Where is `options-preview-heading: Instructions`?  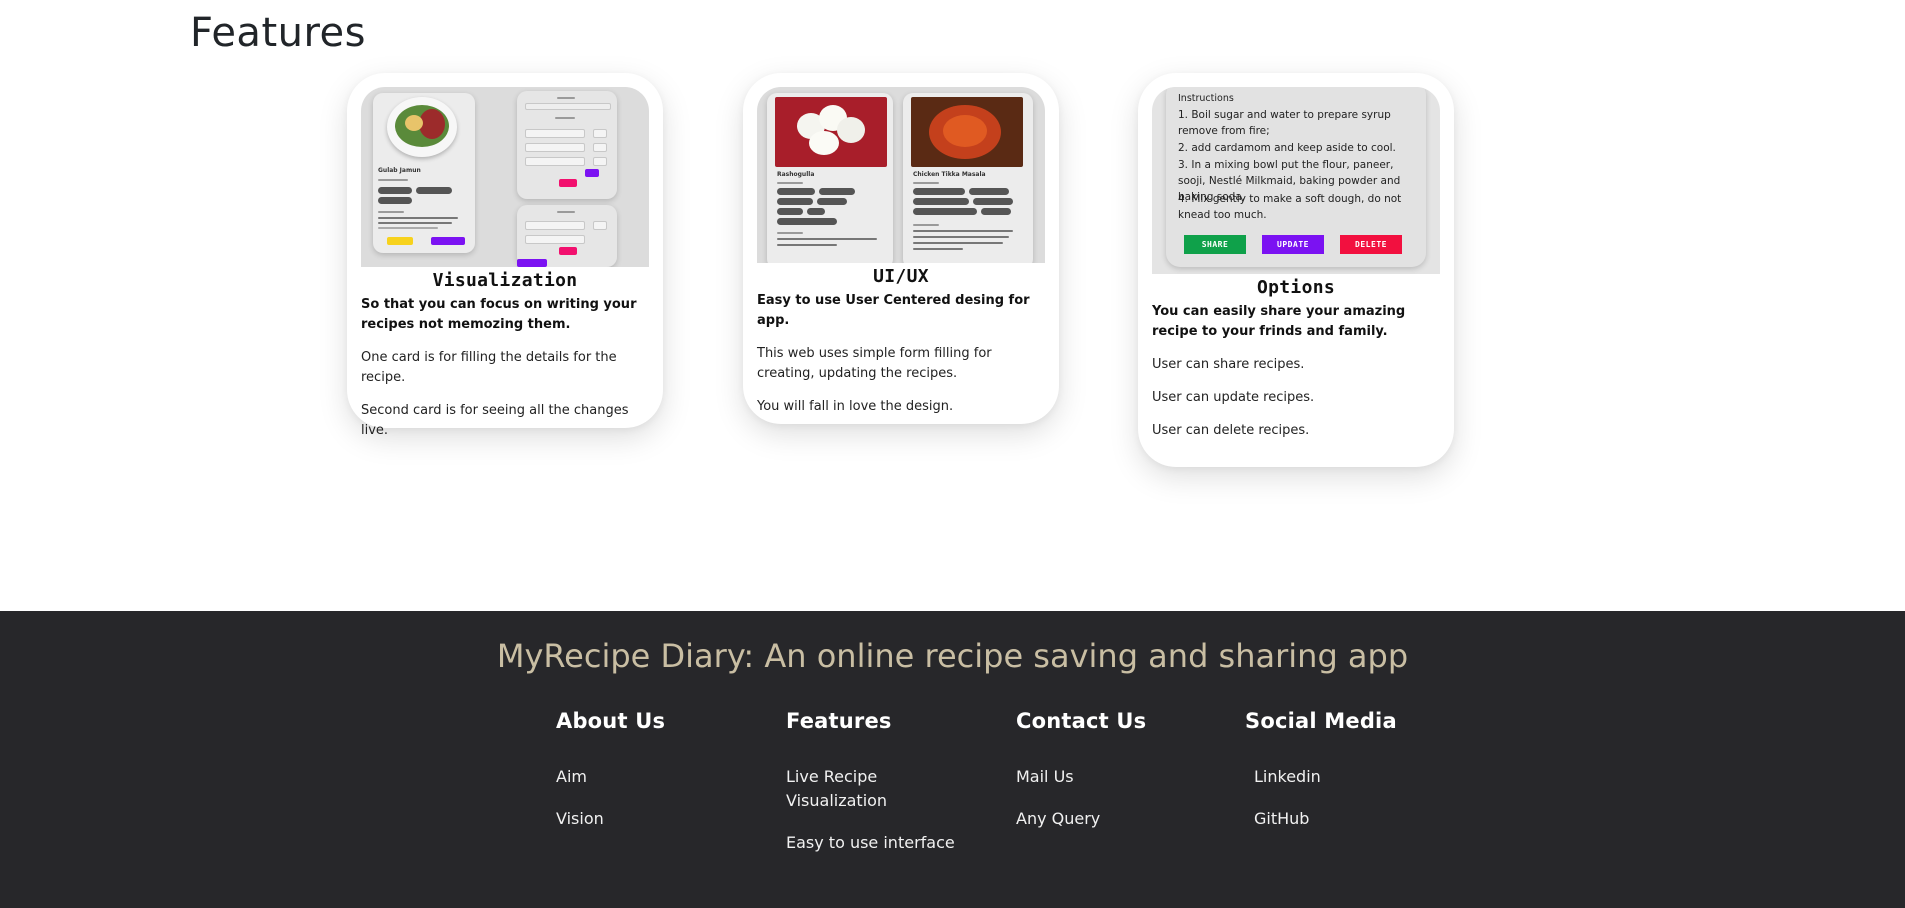 options-preview-heading: Instructions is located at coordinates (1206, 98).